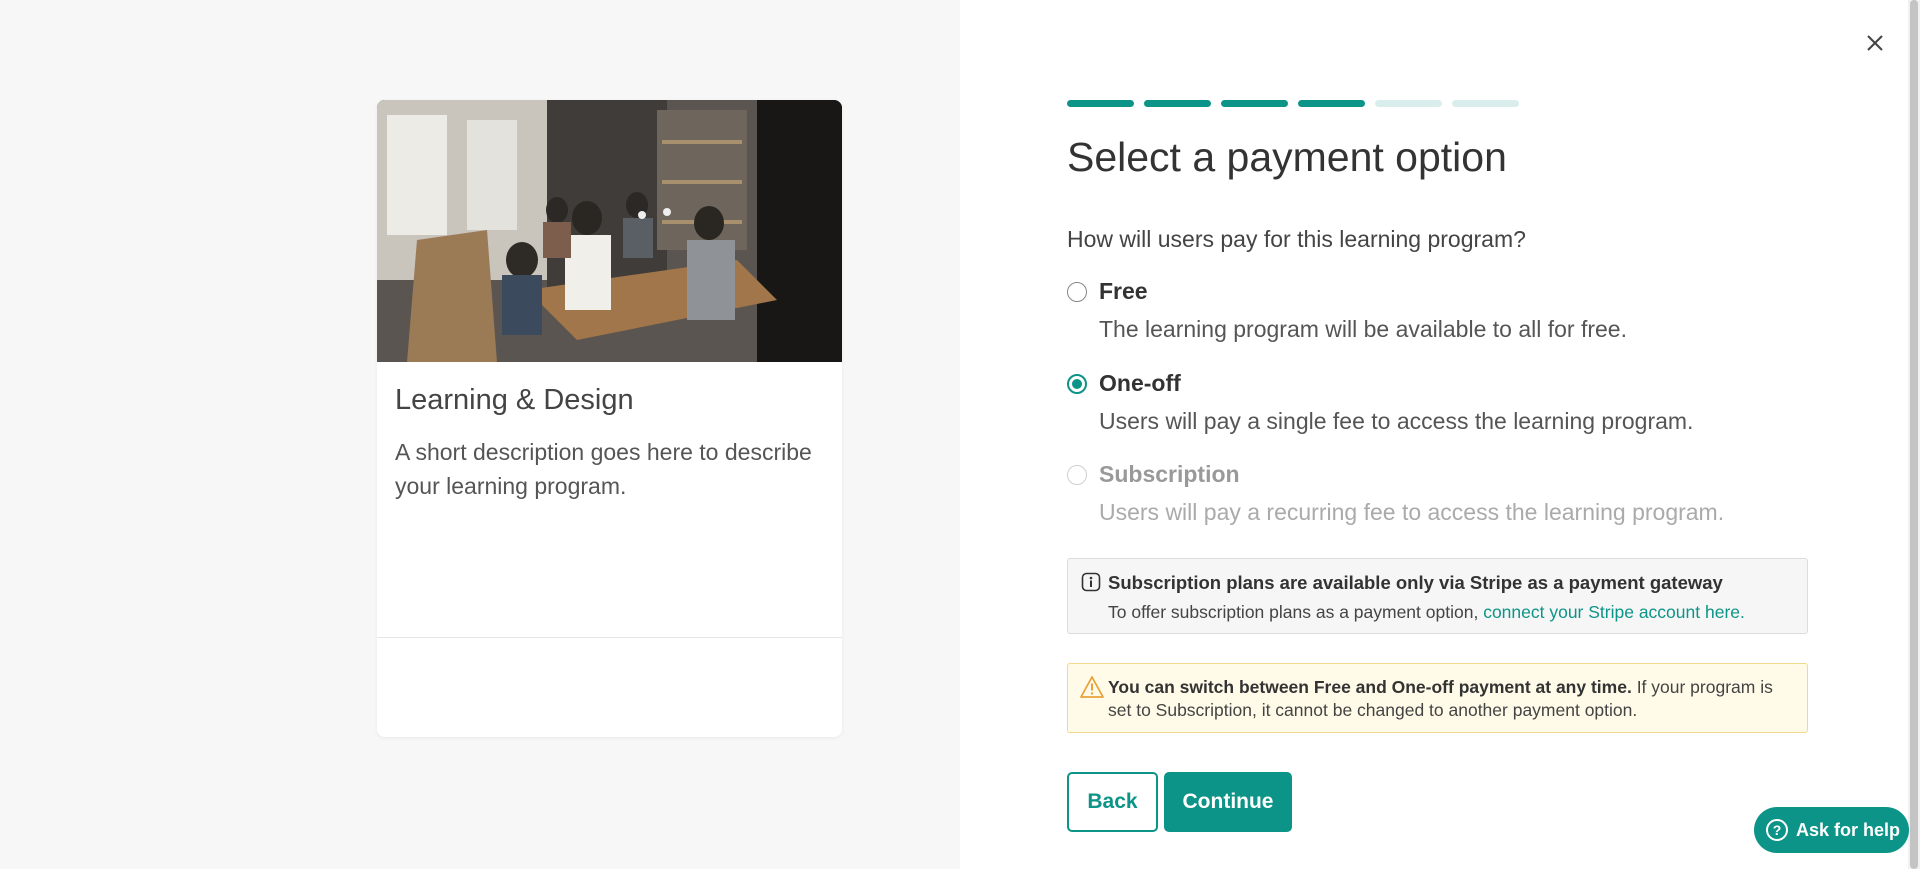 This screenshot has height=869, width=1920. What do you see at coordinates (1777, 830) in the screenshot?
I see `help-icon: ?` at bounding box center [1777, 830].